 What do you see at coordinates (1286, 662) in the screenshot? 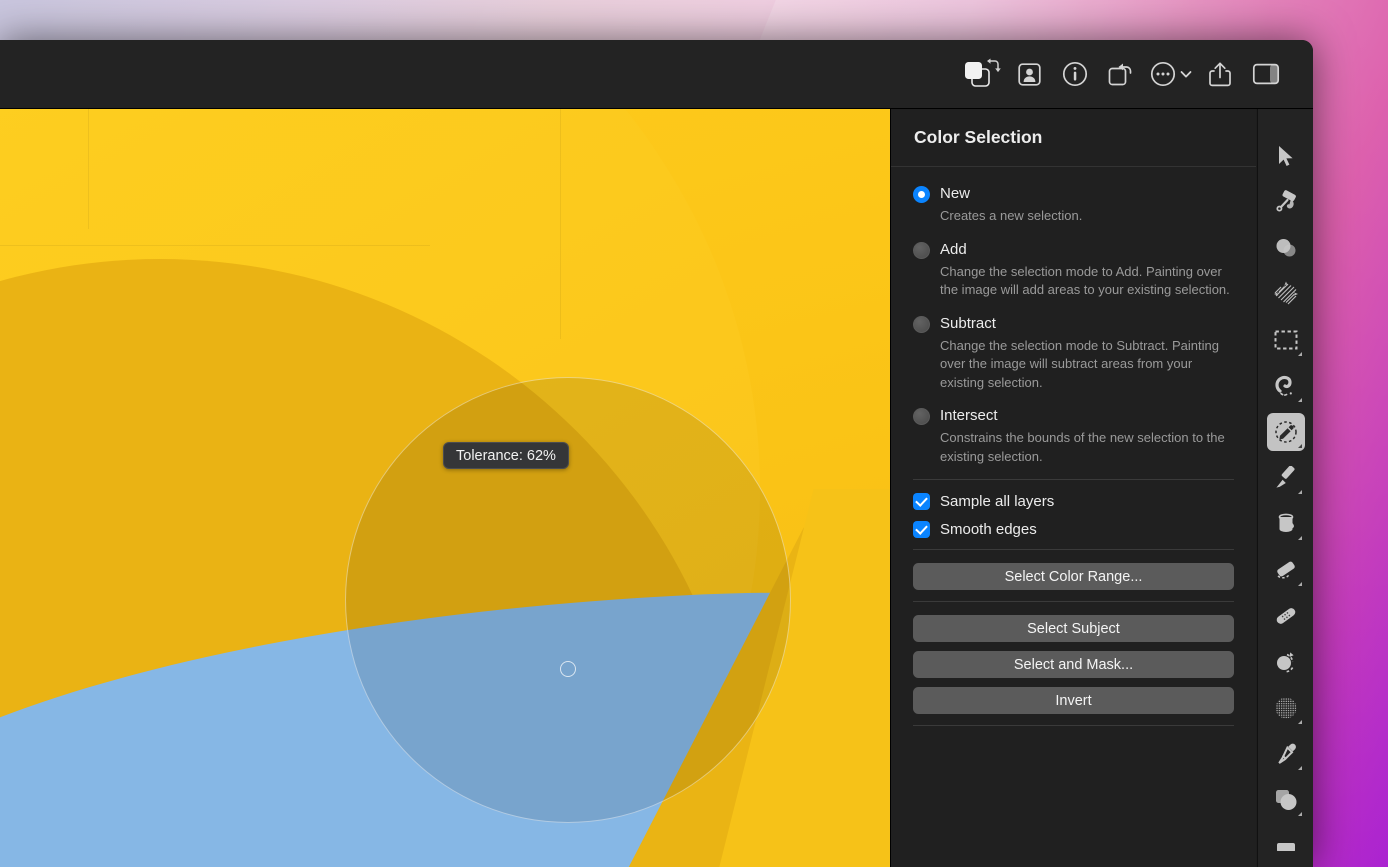
I see `clone-stamp-tool` at bounding box center [1286, 662].